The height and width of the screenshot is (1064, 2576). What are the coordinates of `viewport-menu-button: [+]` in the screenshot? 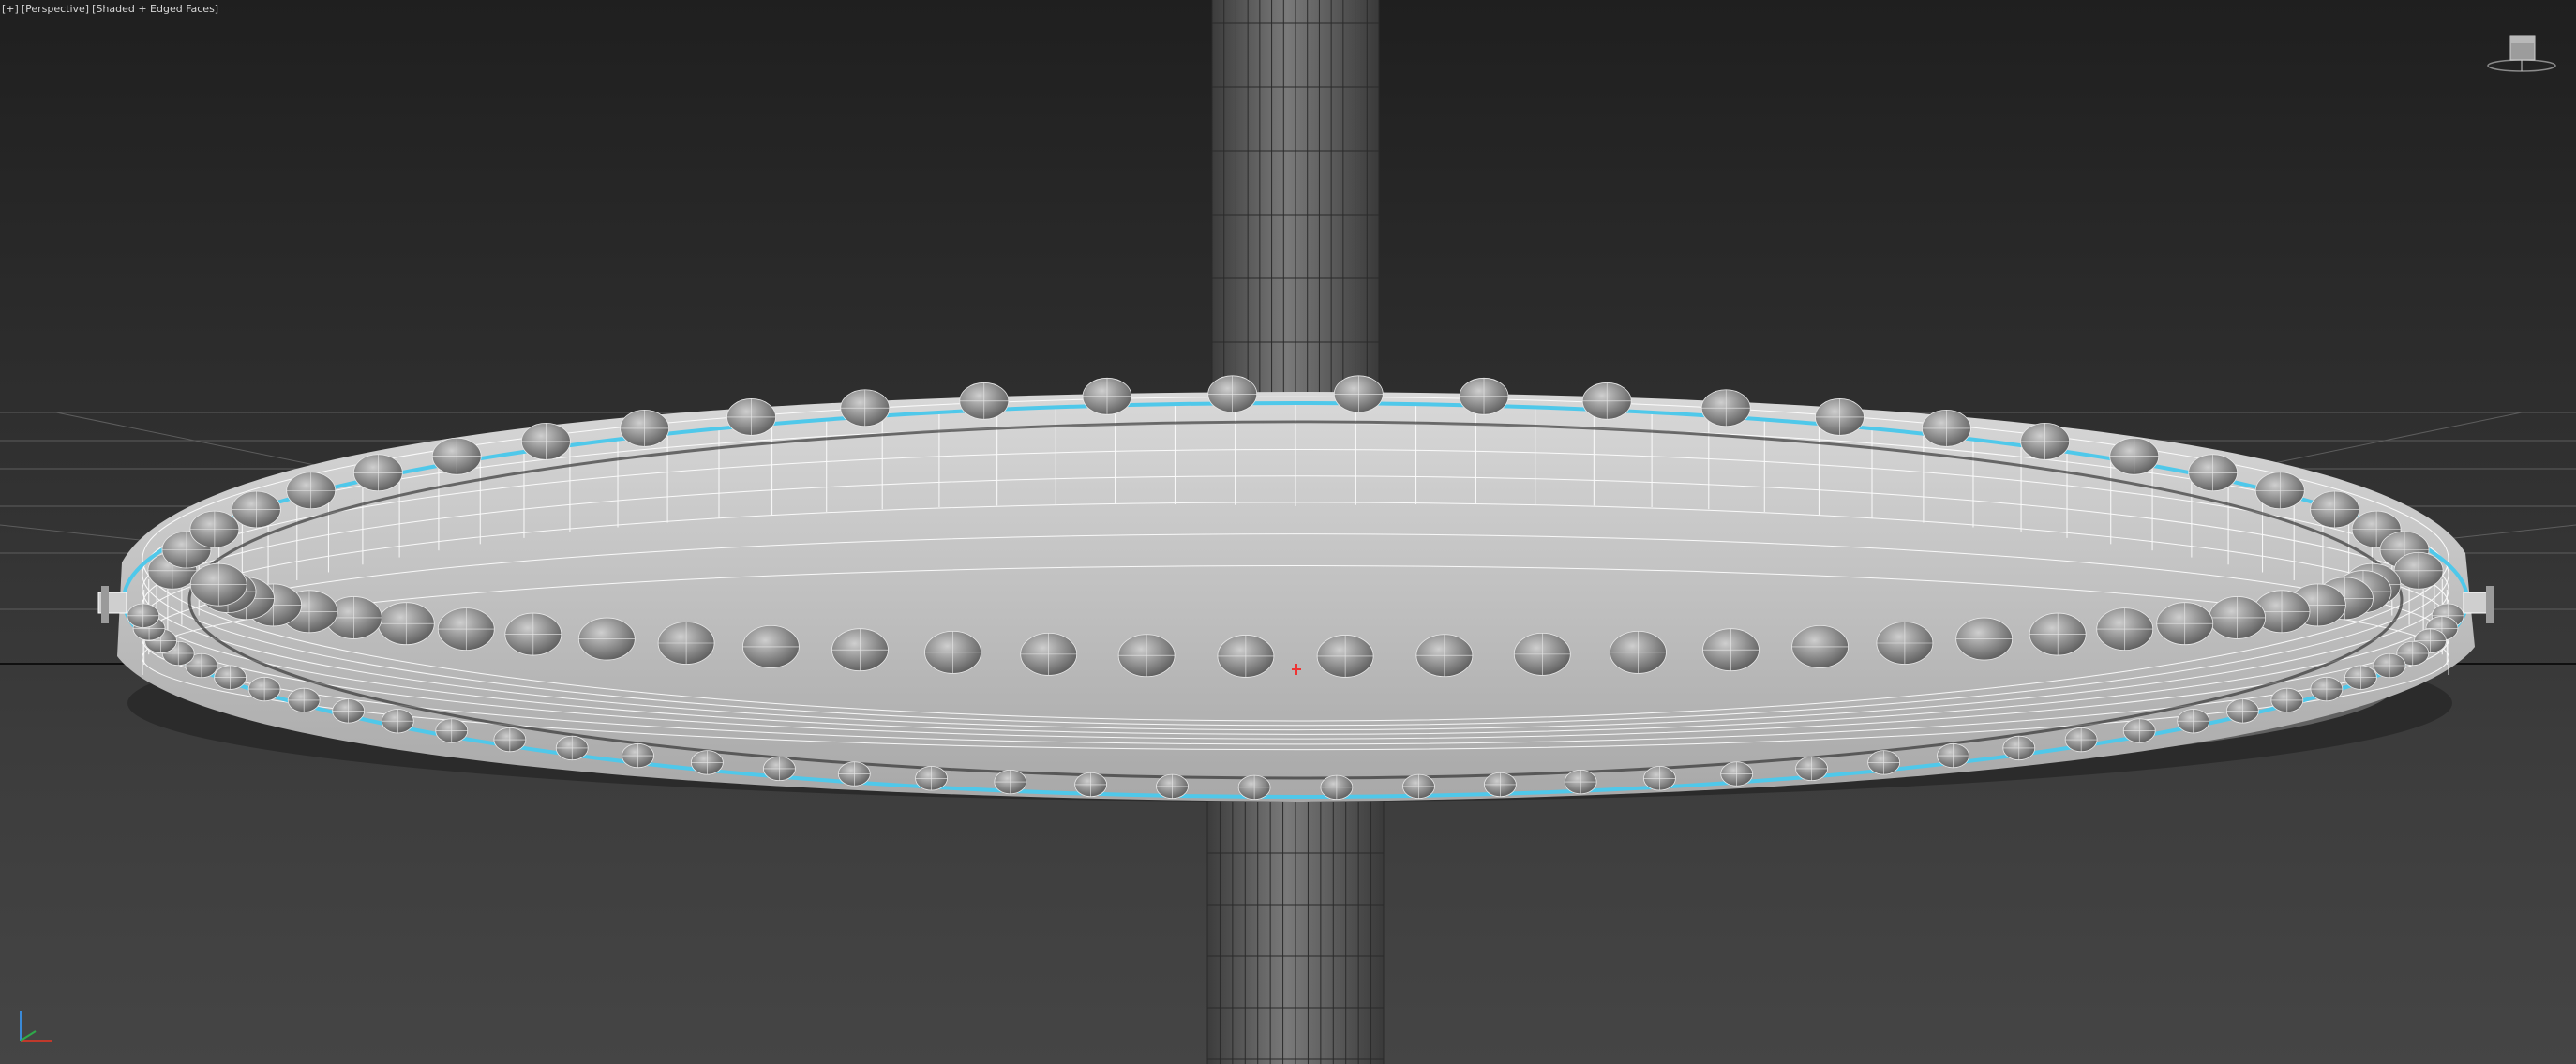 It's located at (11, 10).